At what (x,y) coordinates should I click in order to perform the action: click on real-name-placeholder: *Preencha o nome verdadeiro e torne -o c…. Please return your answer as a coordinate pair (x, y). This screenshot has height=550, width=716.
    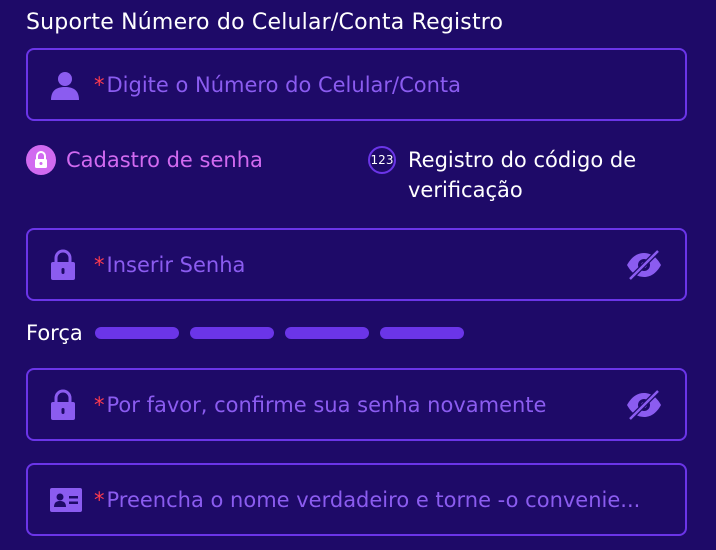
    Looking at the image, I should click on (367, 500).